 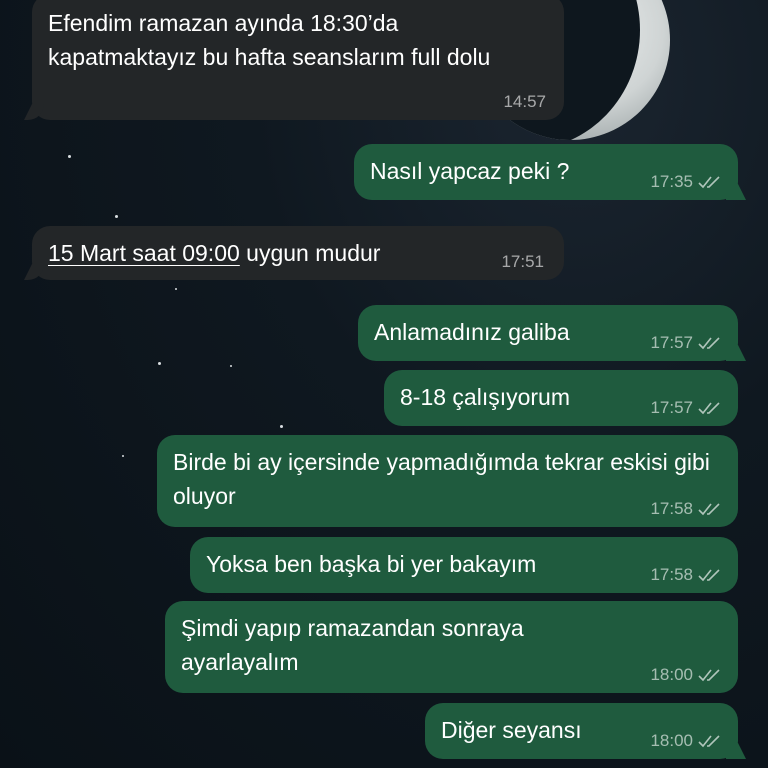 I want to click on outgoing-message: Nasıl yapcaz peki ? 17:35, so click(x=546, y=172).